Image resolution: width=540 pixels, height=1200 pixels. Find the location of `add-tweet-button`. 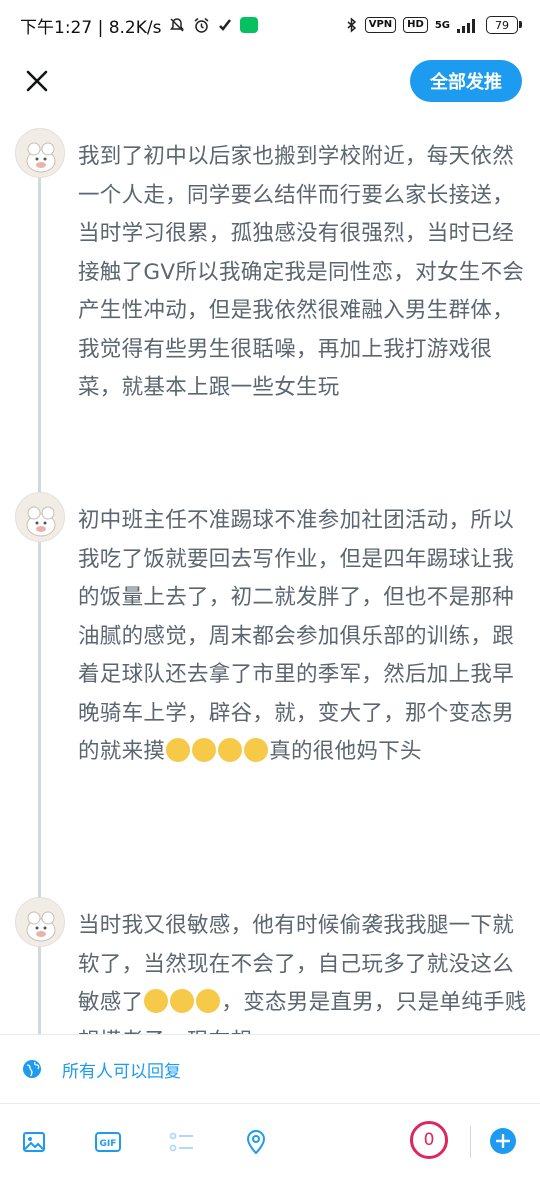

add-tweet-button is located at coordinates (503, 1141).